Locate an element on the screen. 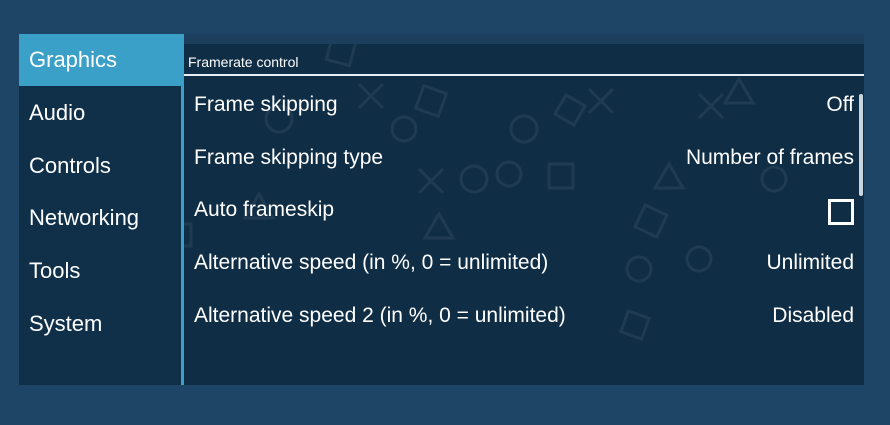  setting-label: Frame skipping is located at coordinates (266, 104).